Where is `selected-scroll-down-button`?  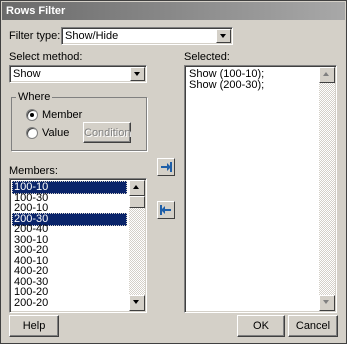 selected-scroll-down-button is located at coordinates (327, 303).